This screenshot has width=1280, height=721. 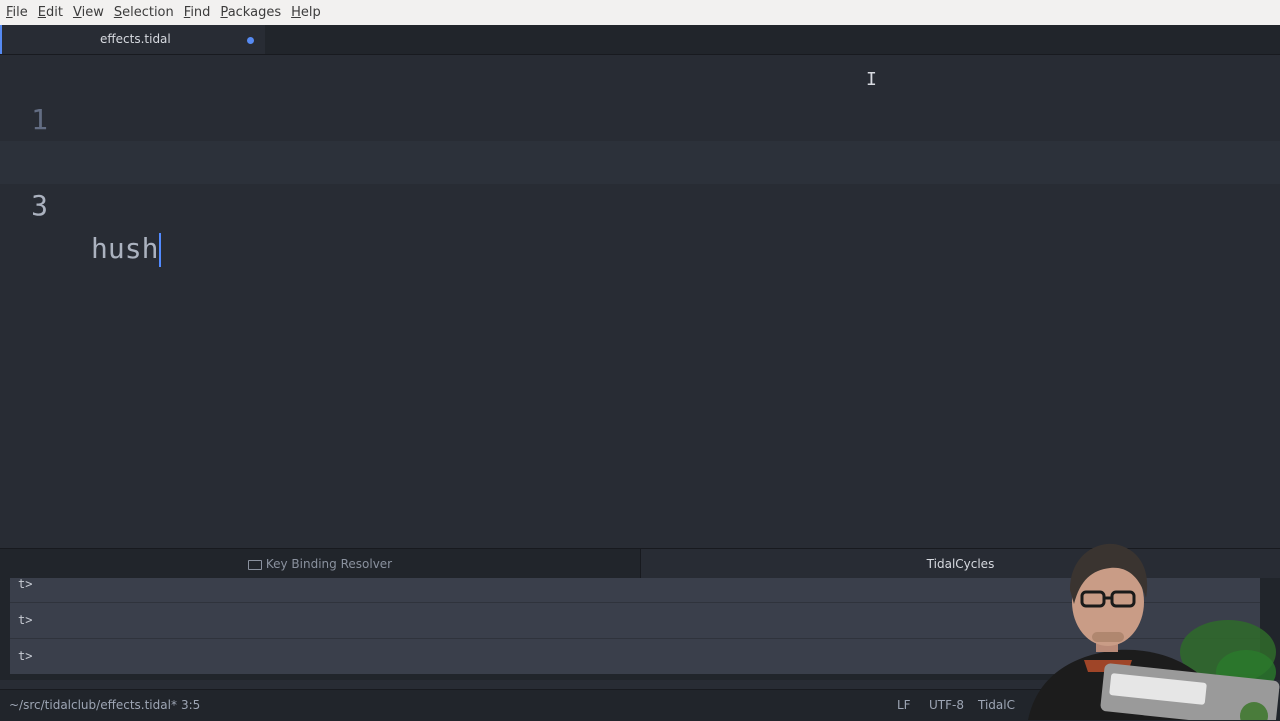 I want to click on code-token-plain: hush, so click(x=125, y=248).